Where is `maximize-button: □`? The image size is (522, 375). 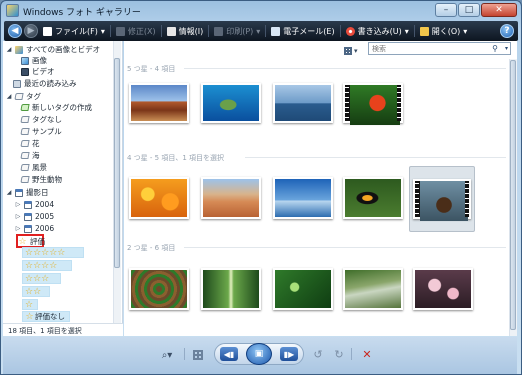
maximize-button: □ is located at coordinates (469, 10).